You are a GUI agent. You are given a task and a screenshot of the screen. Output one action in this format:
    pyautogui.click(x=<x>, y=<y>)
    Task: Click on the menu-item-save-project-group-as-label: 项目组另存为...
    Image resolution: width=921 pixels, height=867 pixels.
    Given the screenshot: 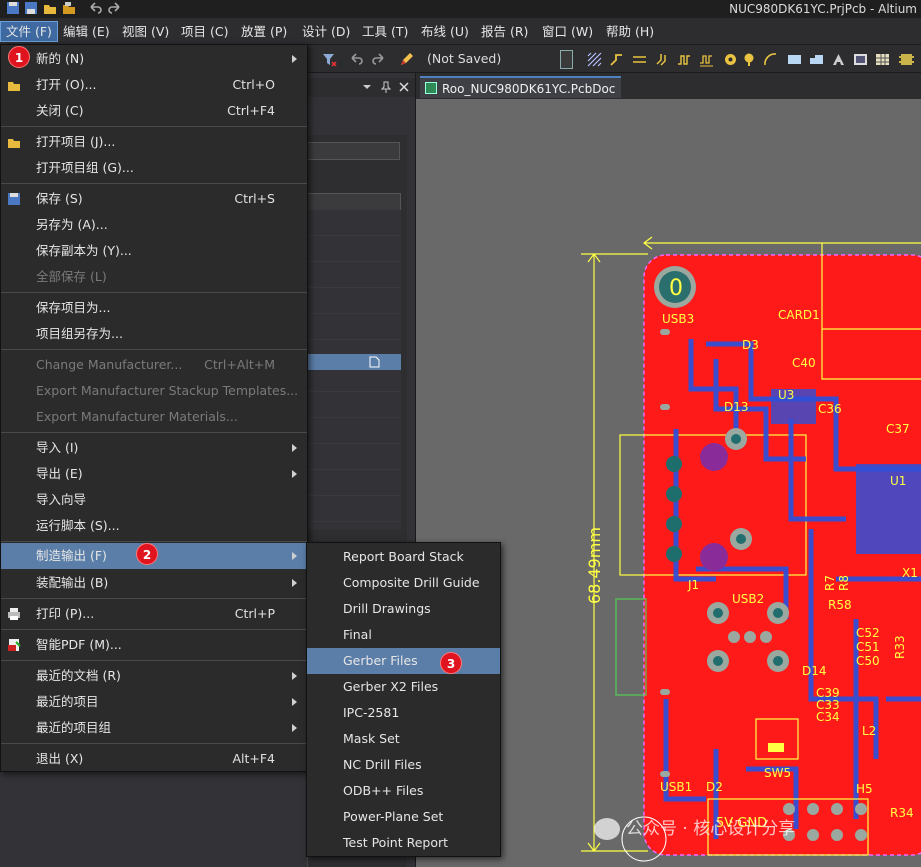 What is the action you would take?
    pyautogui.click(x=79, y=333)
    